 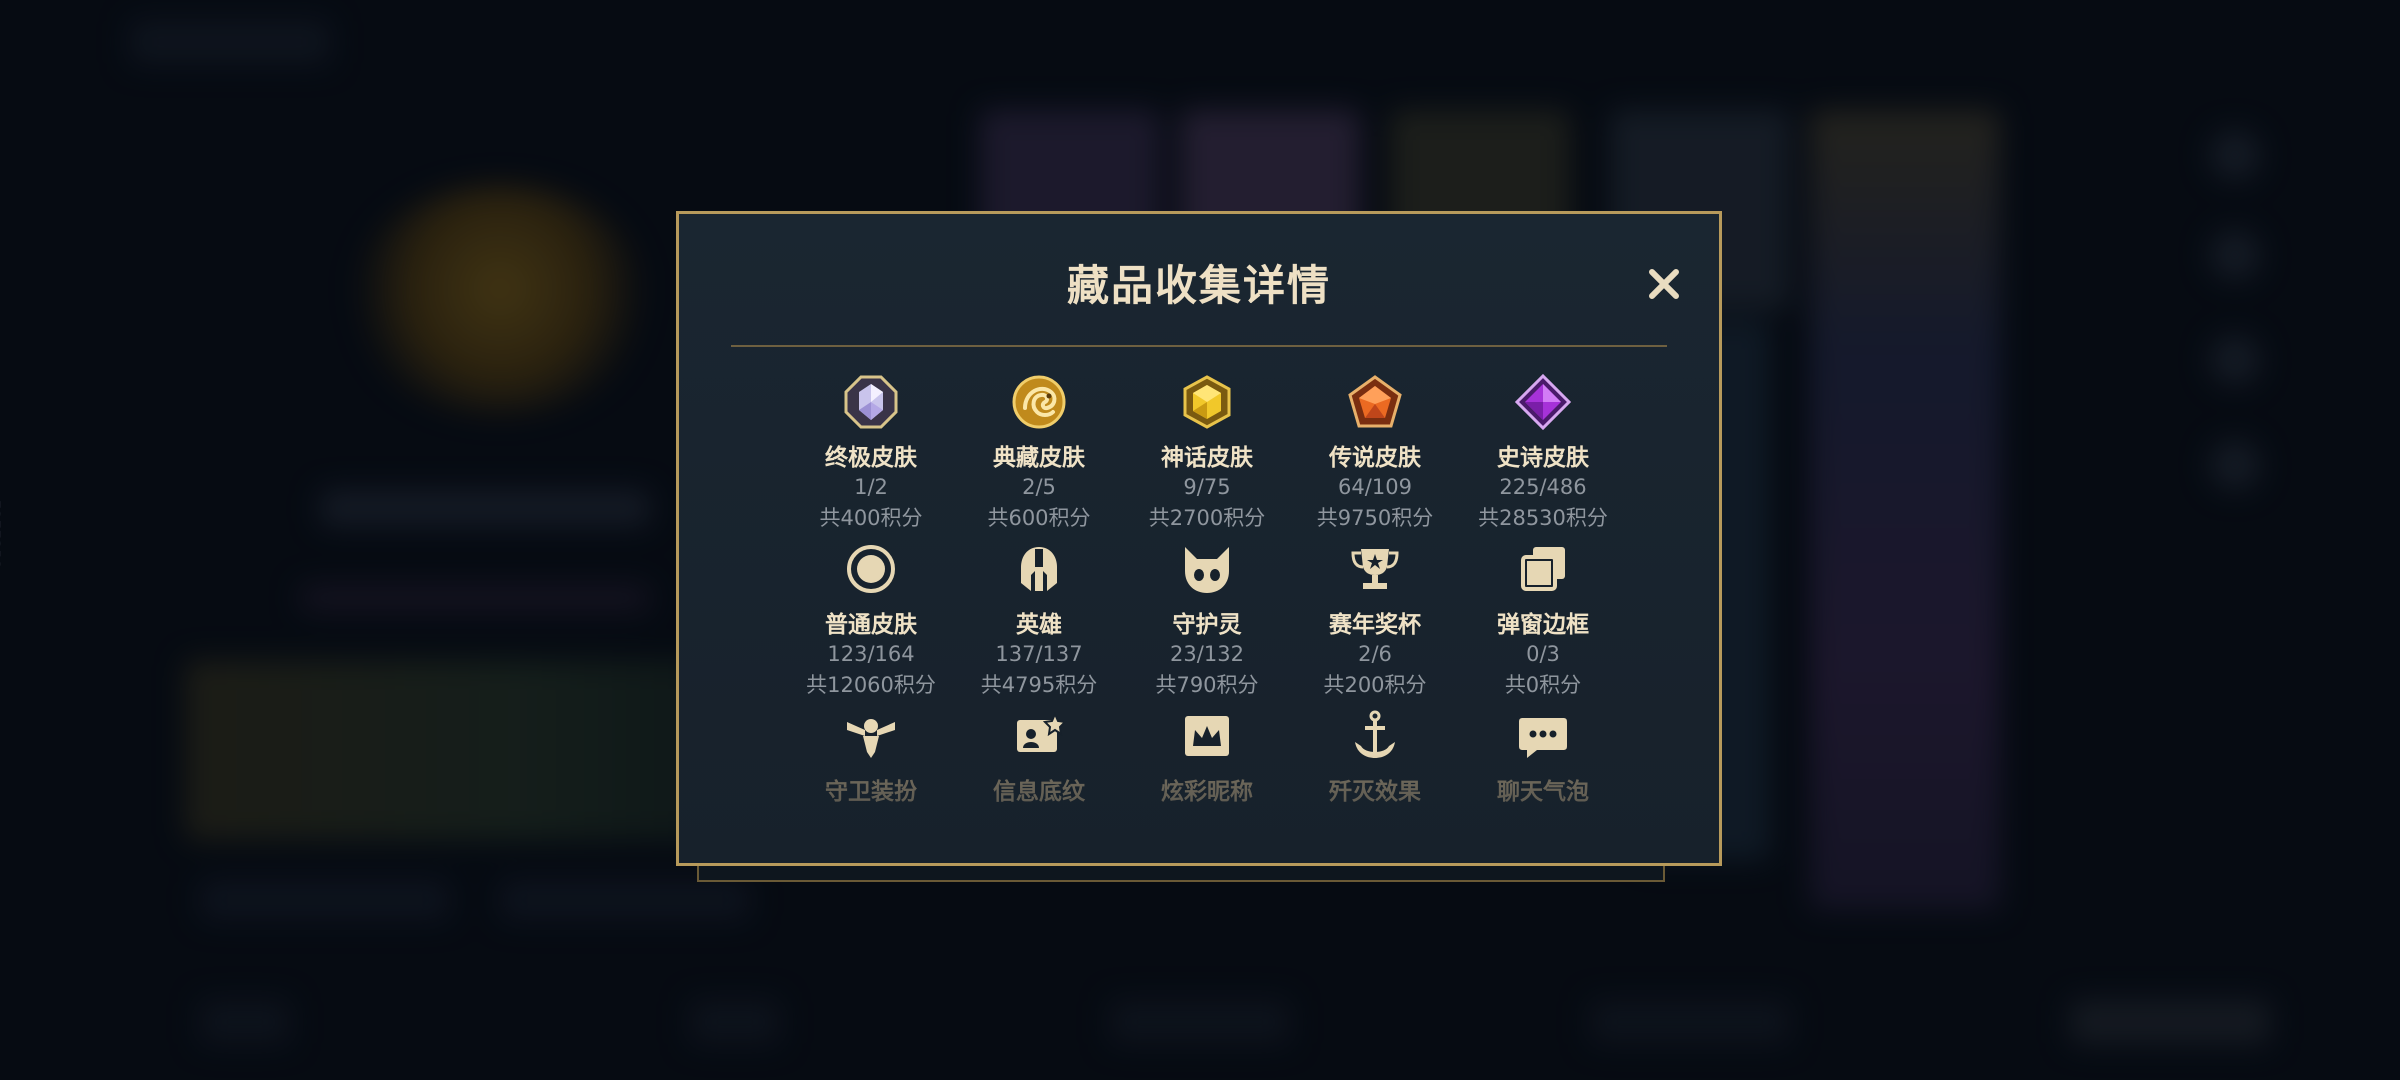 I want to click on collection-item-champion: 英雄 137/137 共4795积分, so click(x=1039, y=620).